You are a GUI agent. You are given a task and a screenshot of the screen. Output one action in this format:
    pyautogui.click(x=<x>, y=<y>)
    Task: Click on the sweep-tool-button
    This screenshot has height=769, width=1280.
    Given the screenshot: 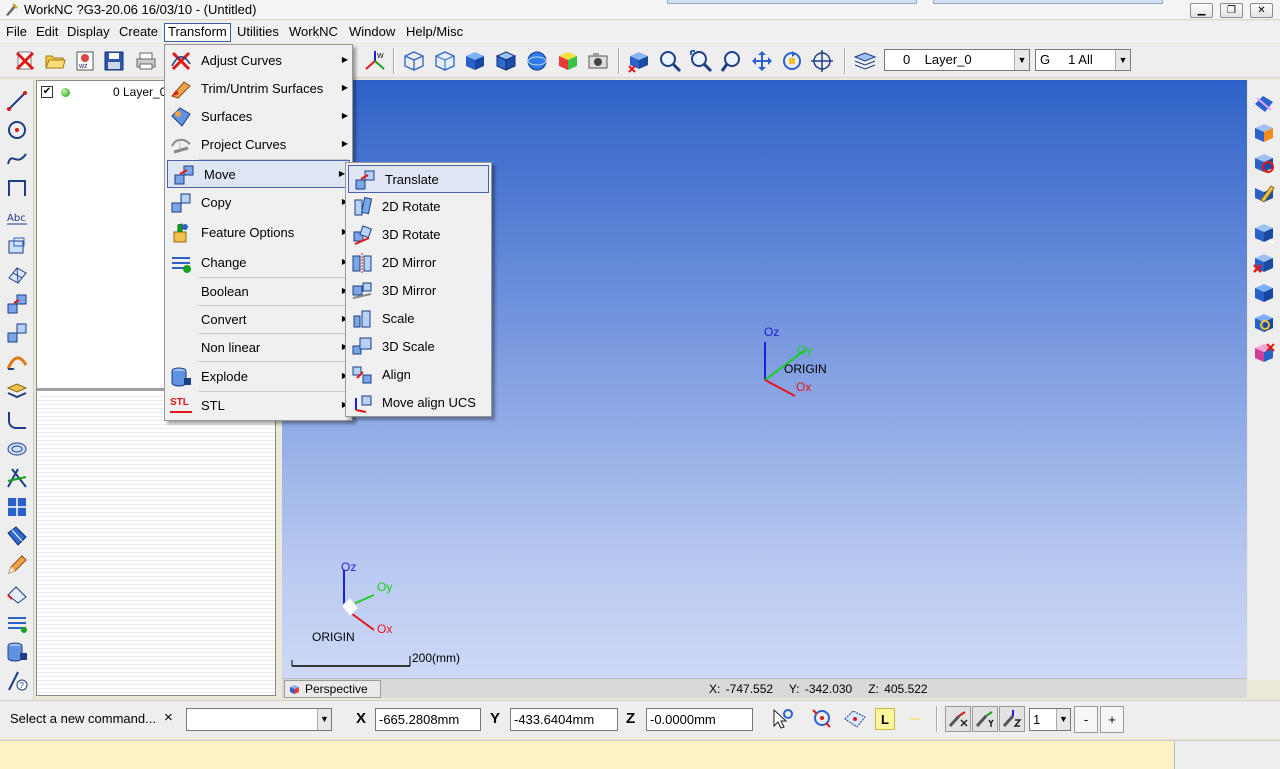 What is the action you would take?
    pyautogui.click(x=17, y=362)
    